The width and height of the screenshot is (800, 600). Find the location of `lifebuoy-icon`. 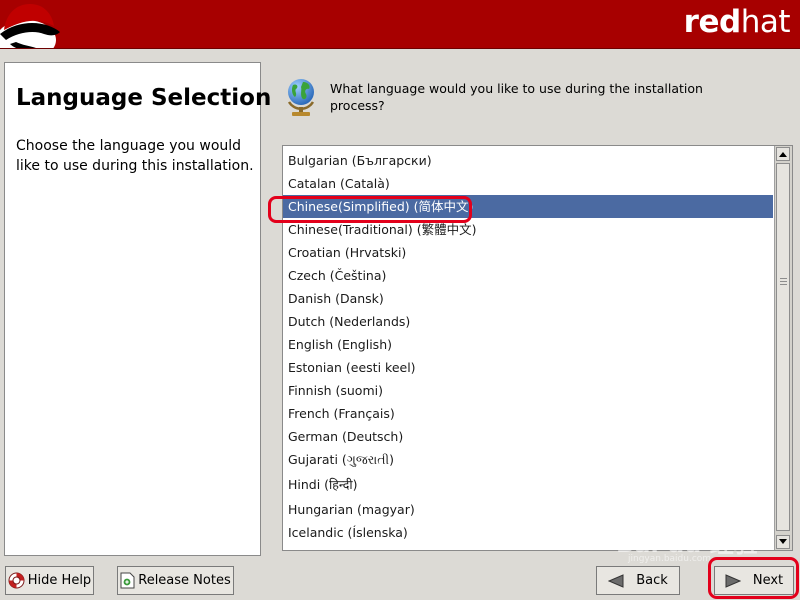

lifebuoy-icon is located at coordinates (16, 580).